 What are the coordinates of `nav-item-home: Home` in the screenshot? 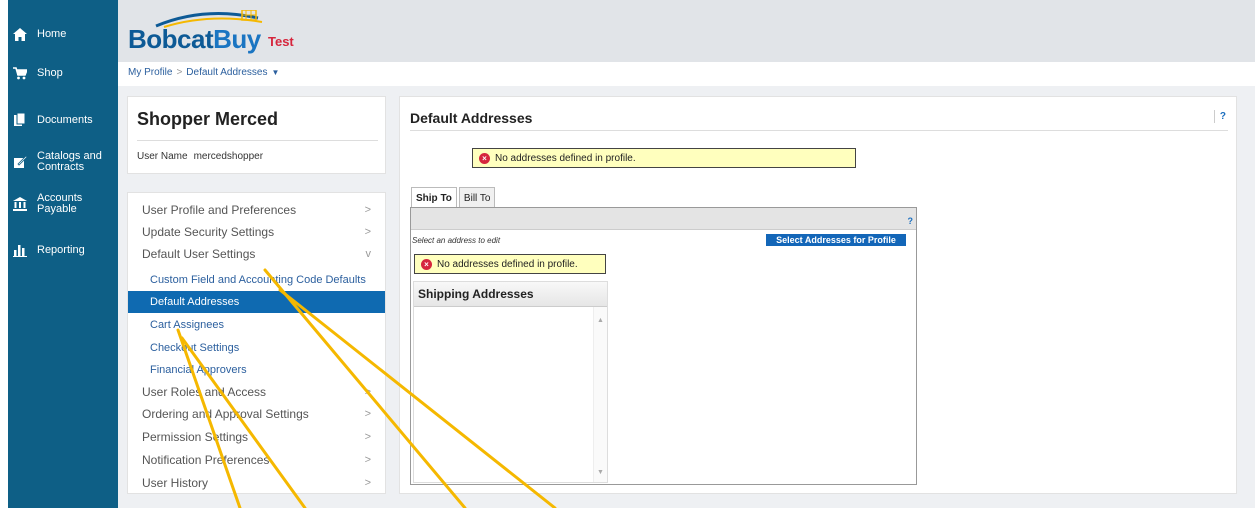 It's located at (63, 34).